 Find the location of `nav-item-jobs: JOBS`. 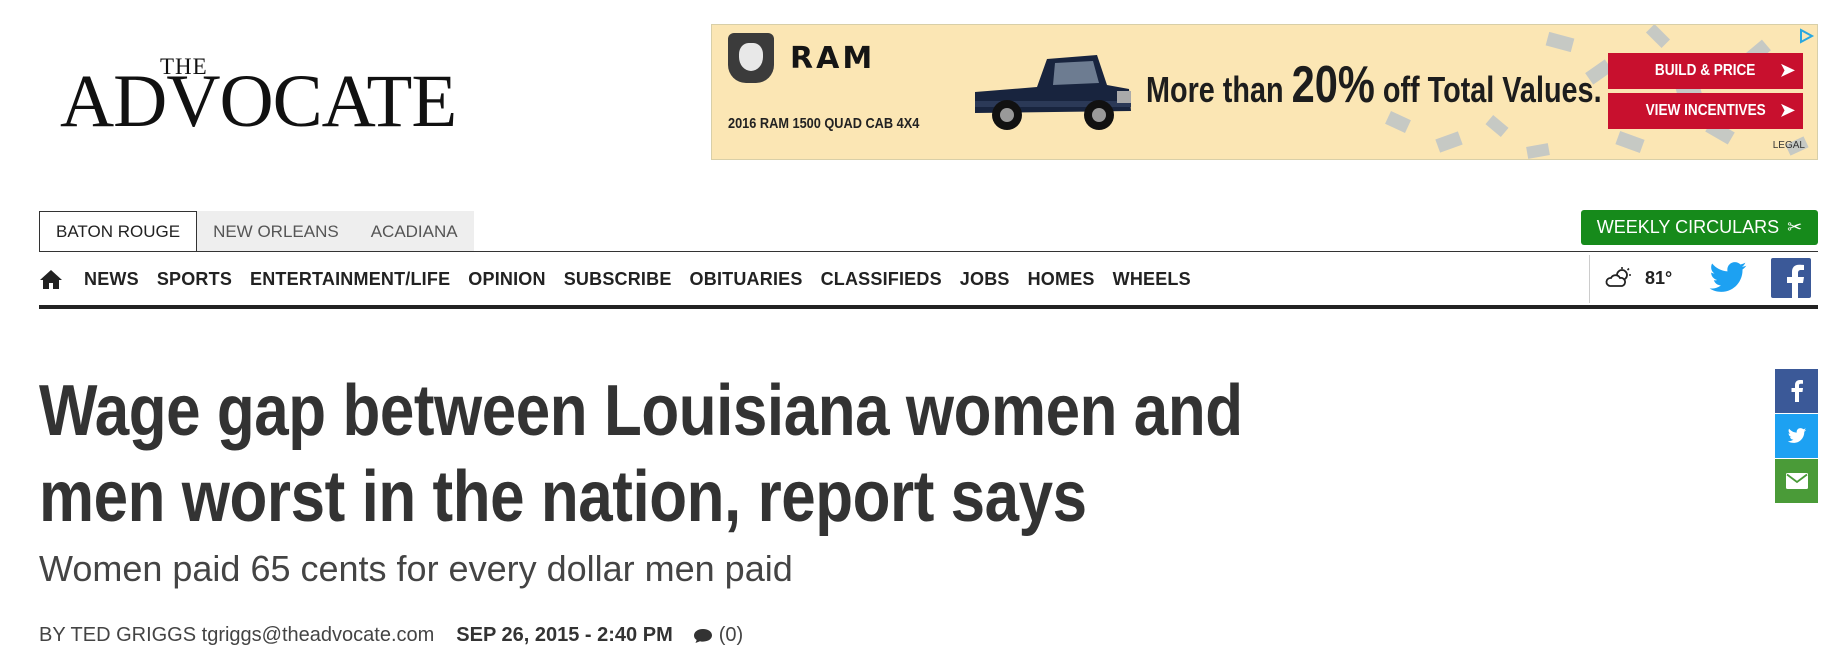

nav-item-jobs: JOBS is located at coordinates (985, 279).